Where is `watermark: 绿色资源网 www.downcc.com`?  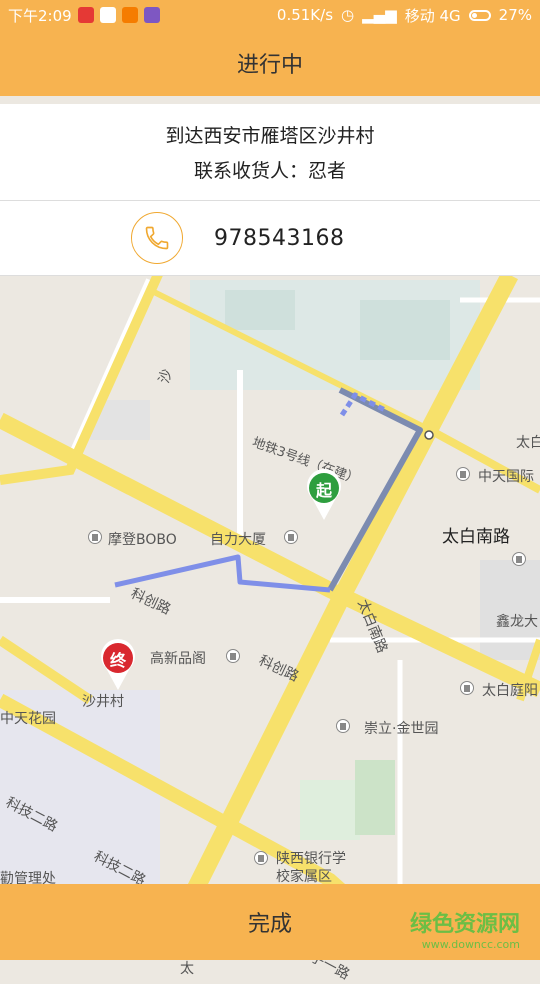
watermark: 绿色资源网 www.downcc.com is located at coordinates (465, 928).